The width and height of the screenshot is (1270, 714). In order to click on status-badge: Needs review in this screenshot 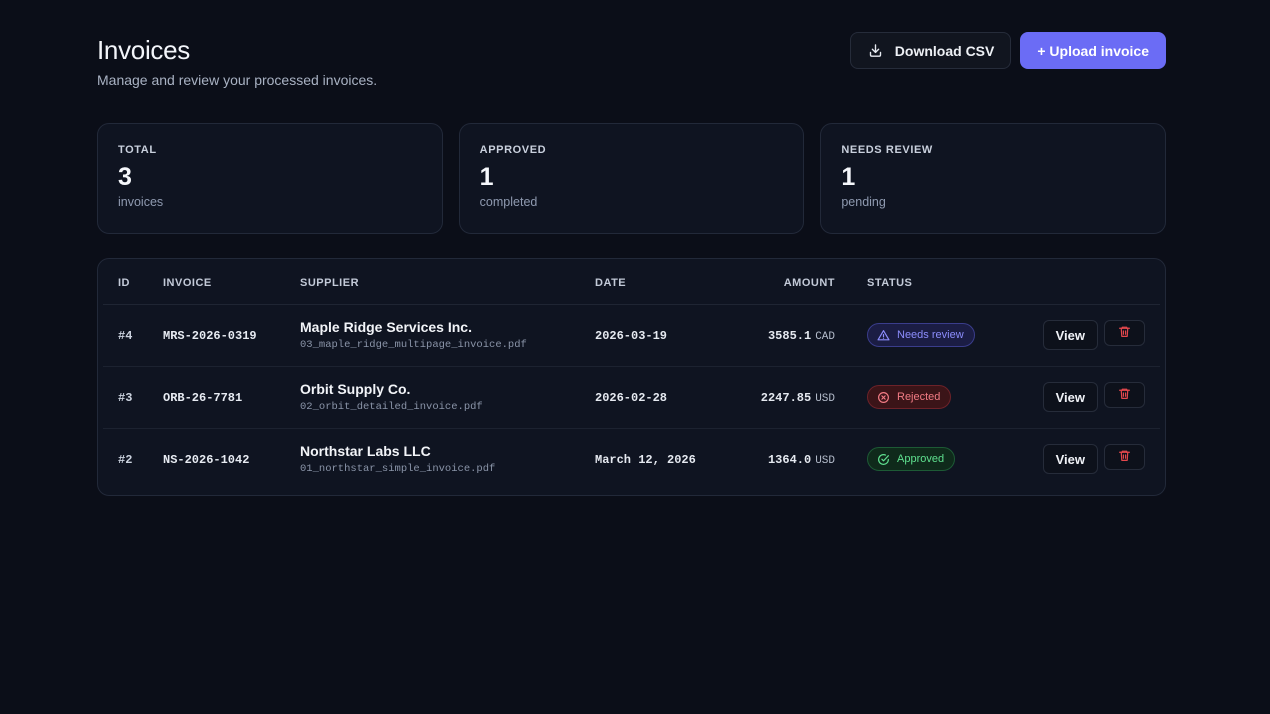, I will do `click(921, 335)`.